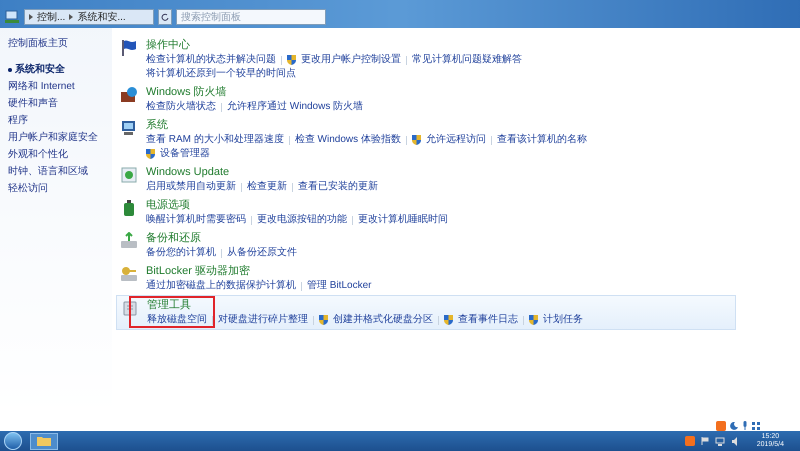 This screenshot has width=800, height=451. I want to click on category-title: 管理工具, so click(169, 305).